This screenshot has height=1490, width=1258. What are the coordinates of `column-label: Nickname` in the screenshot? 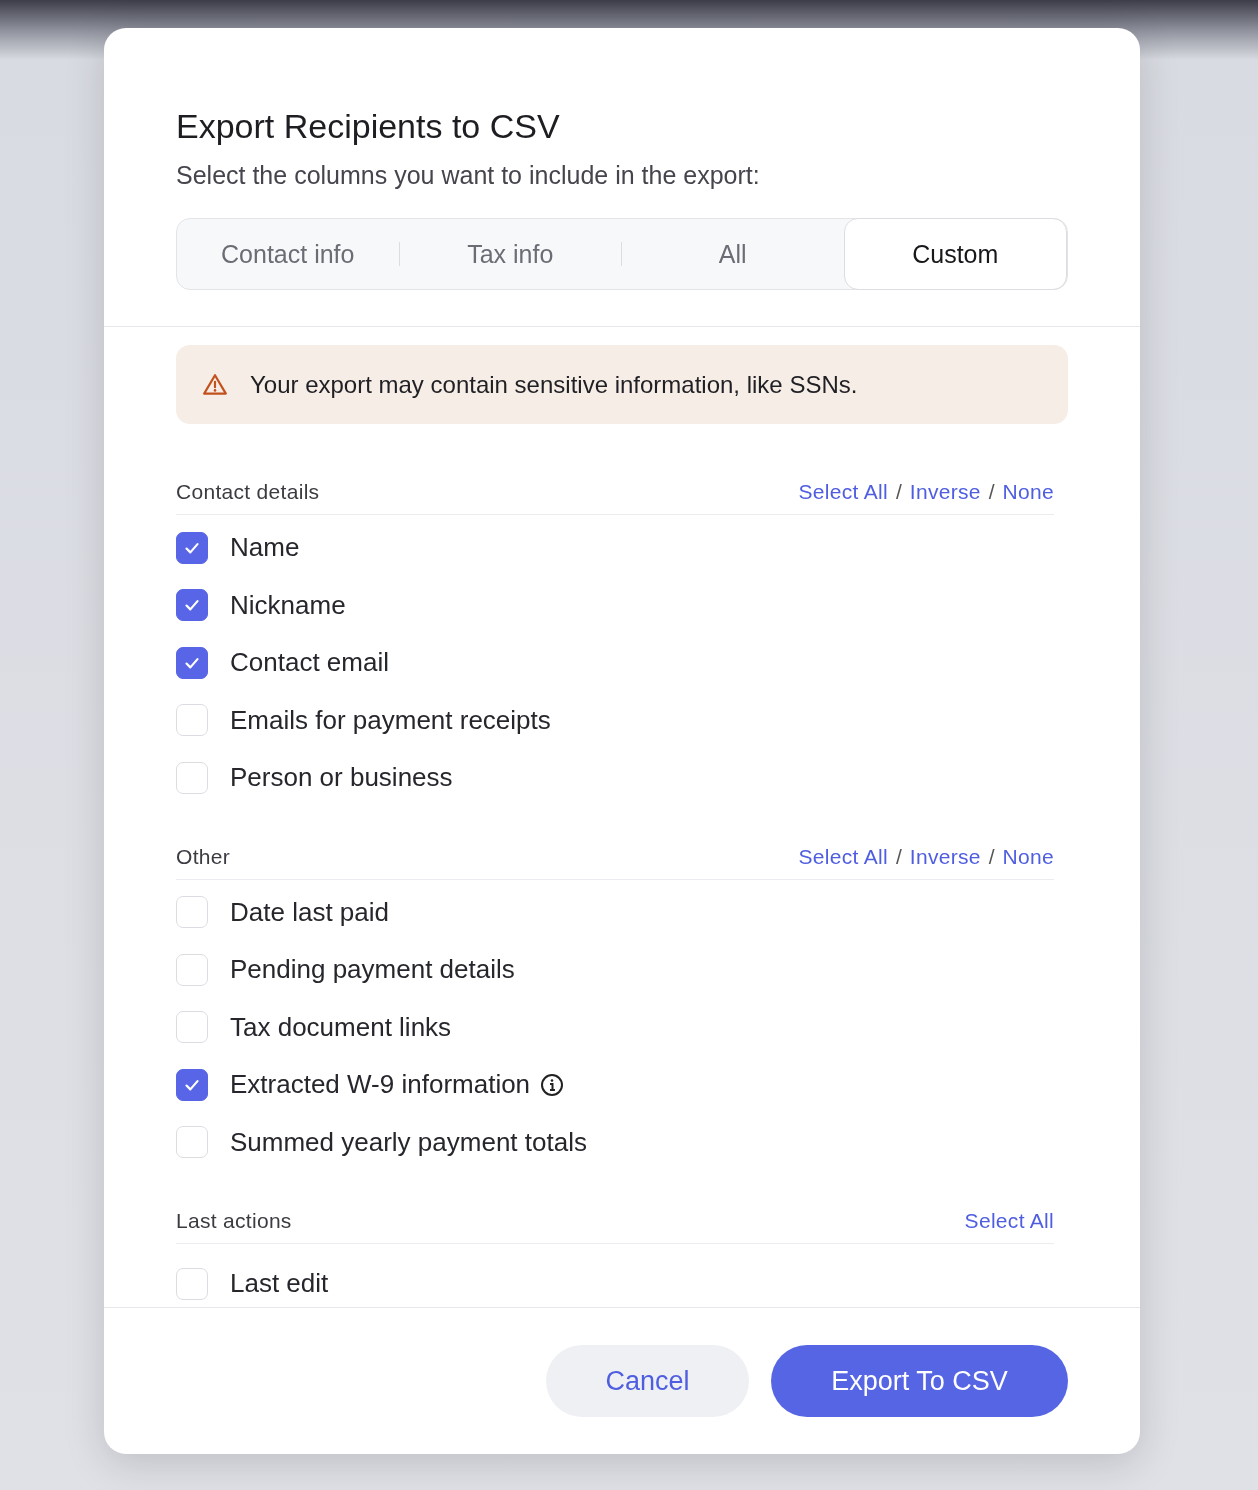 It's located at (288, 605).